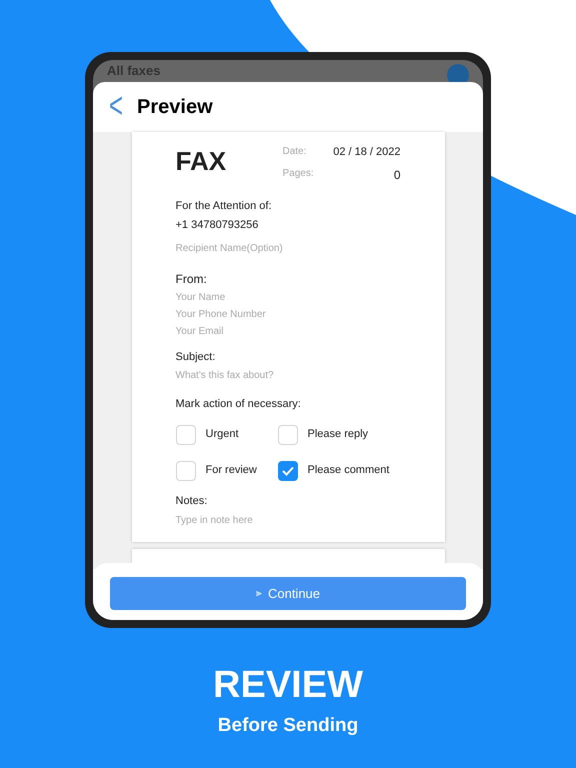 This screenshot has width=576, height=768. I want to click on checkbox-label: Urgent, so click(222, 434).